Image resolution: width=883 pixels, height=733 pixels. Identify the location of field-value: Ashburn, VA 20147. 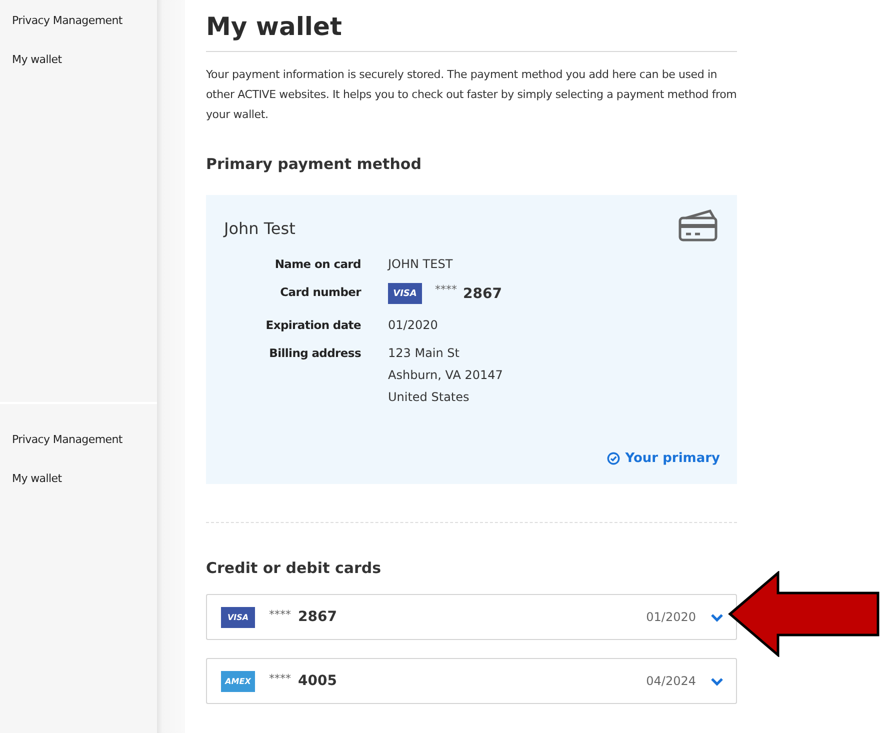
(445, 375).